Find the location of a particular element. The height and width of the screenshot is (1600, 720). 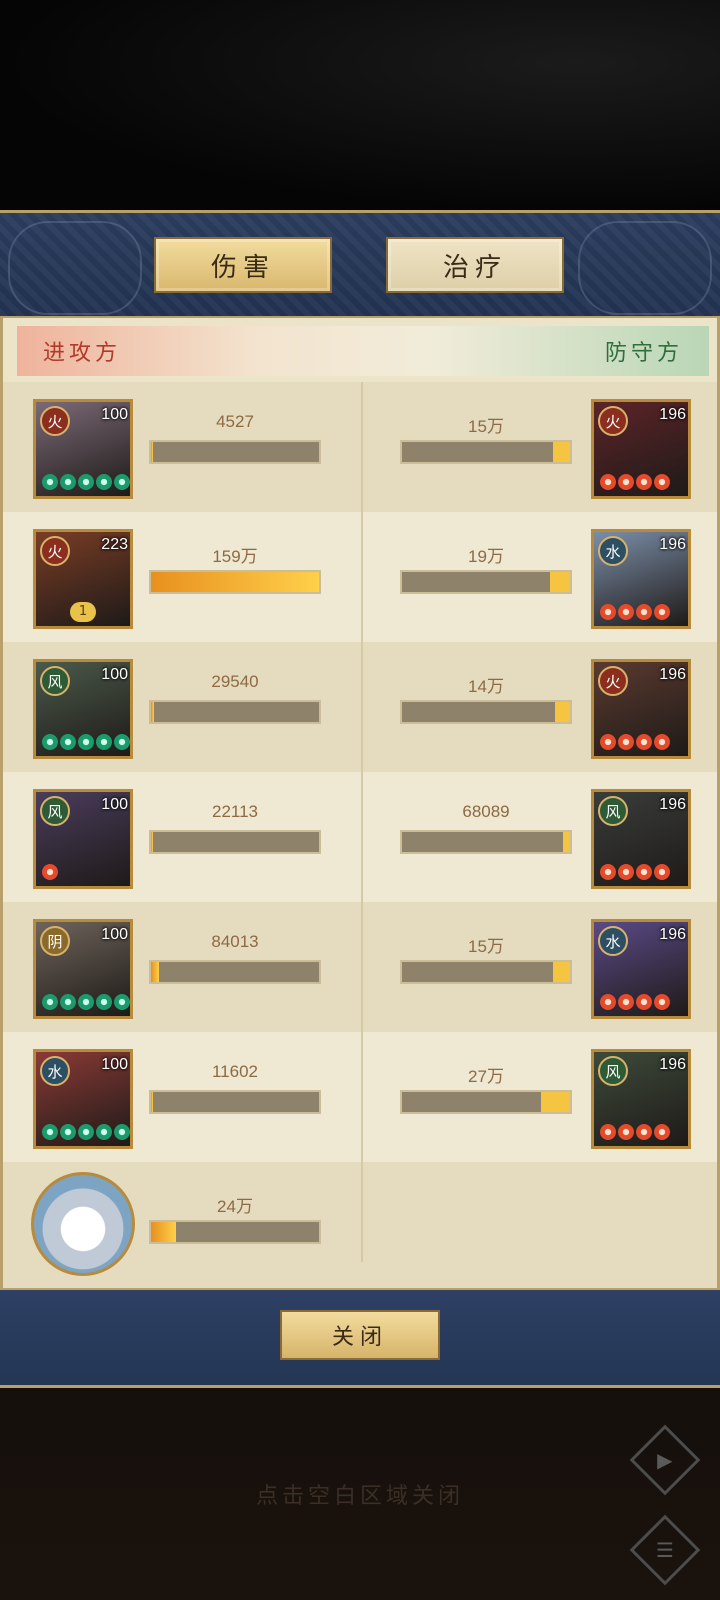

left-stat-value: 24万 is located at coordinates (235, 1206).